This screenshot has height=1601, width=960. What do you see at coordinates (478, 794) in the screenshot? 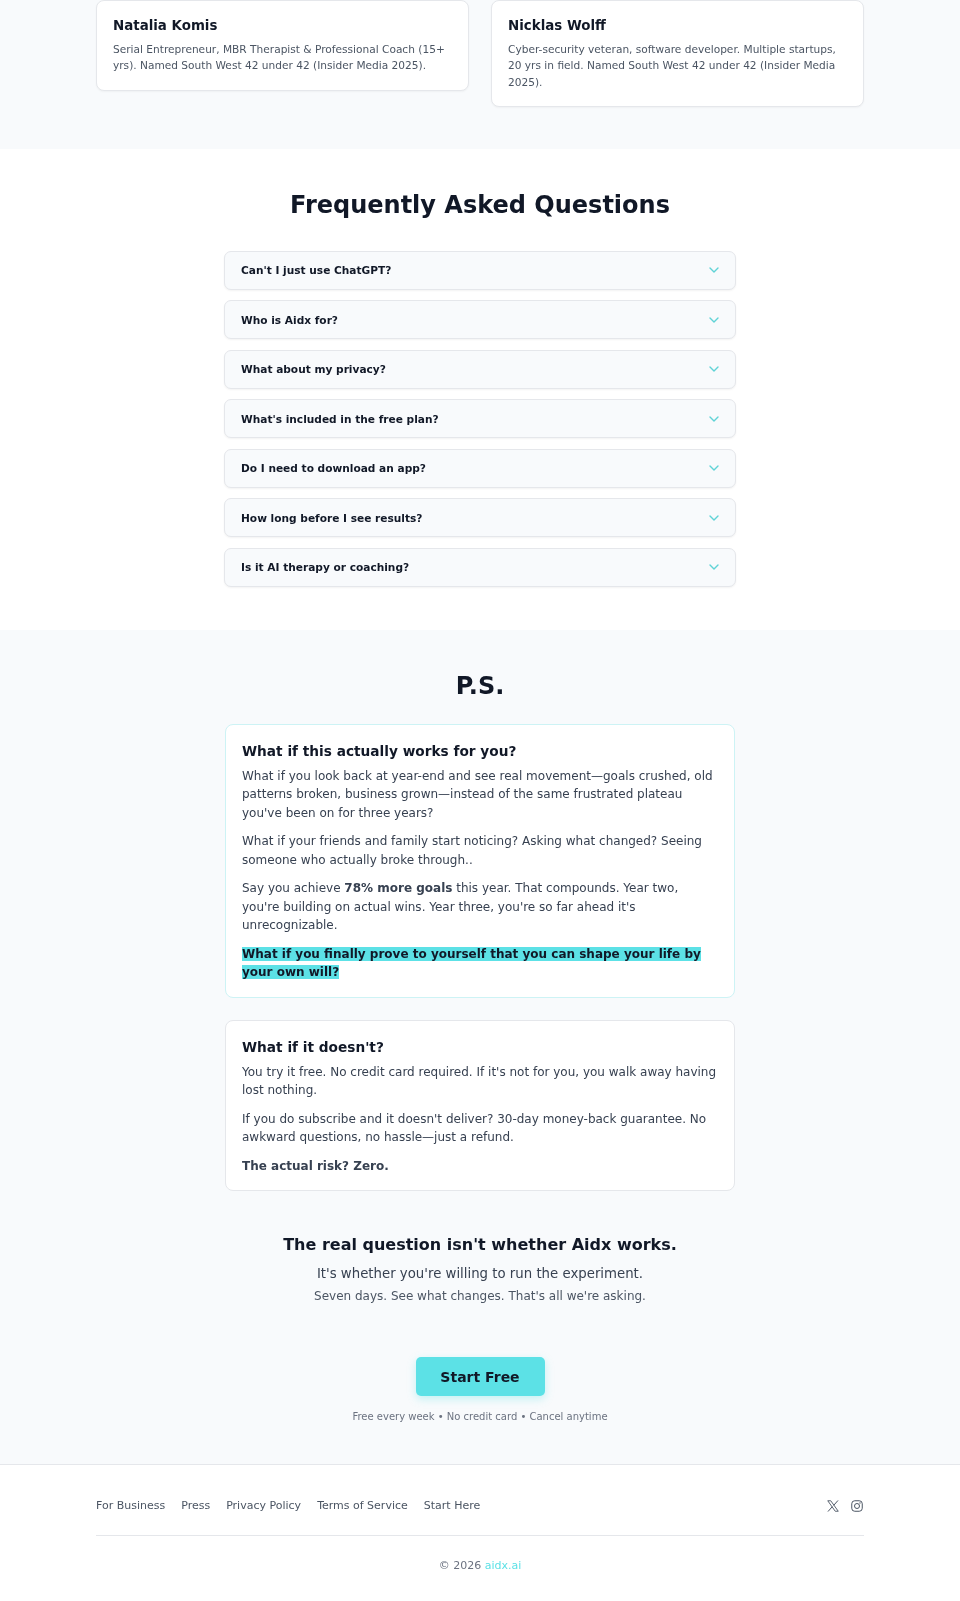
I see `card-paragraph: What if you look back at year-end and see real movement—goals crushed, old patterns broken, business grown—instead of the same frustrated plateau you've been on for three years?` at bounding box center [478, 794].